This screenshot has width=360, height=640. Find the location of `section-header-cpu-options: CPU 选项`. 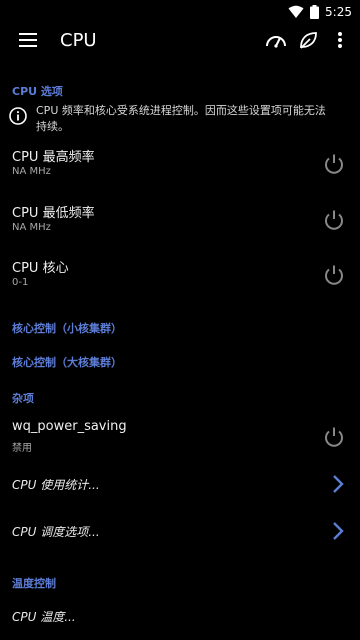

section-header-cpu-options: CPU 选项 is located at coordinates (37, 91).